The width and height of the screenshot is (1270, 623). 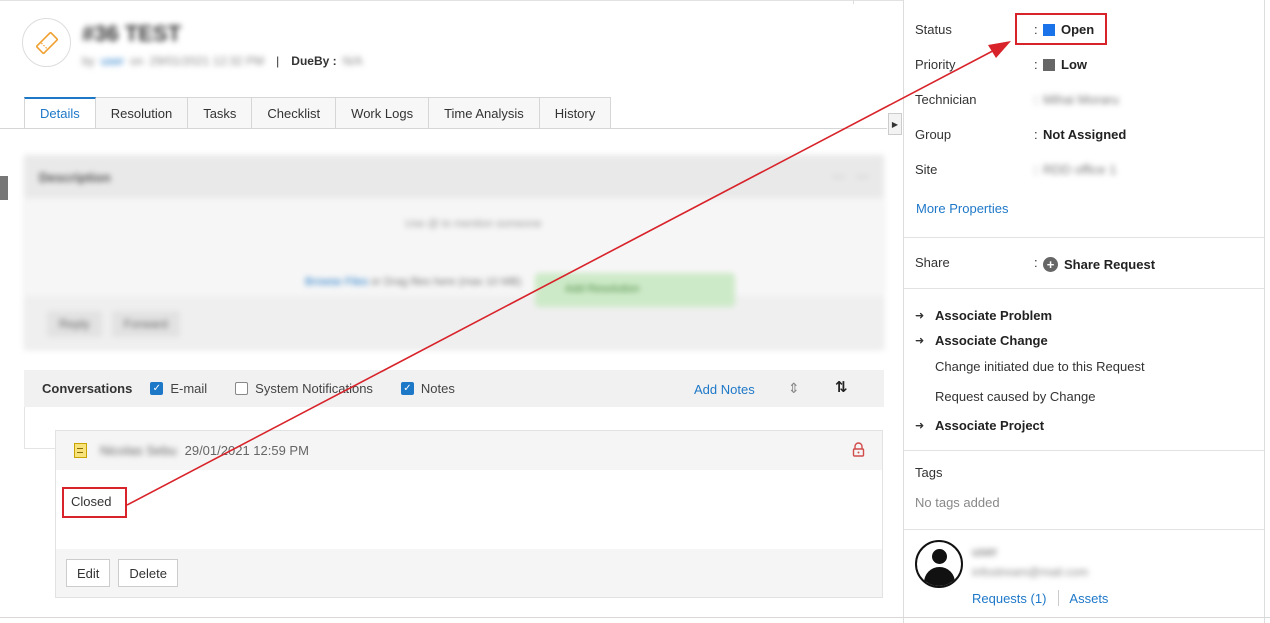 I want to click on edit-note-button: Edit, so click(x=88, y=573).